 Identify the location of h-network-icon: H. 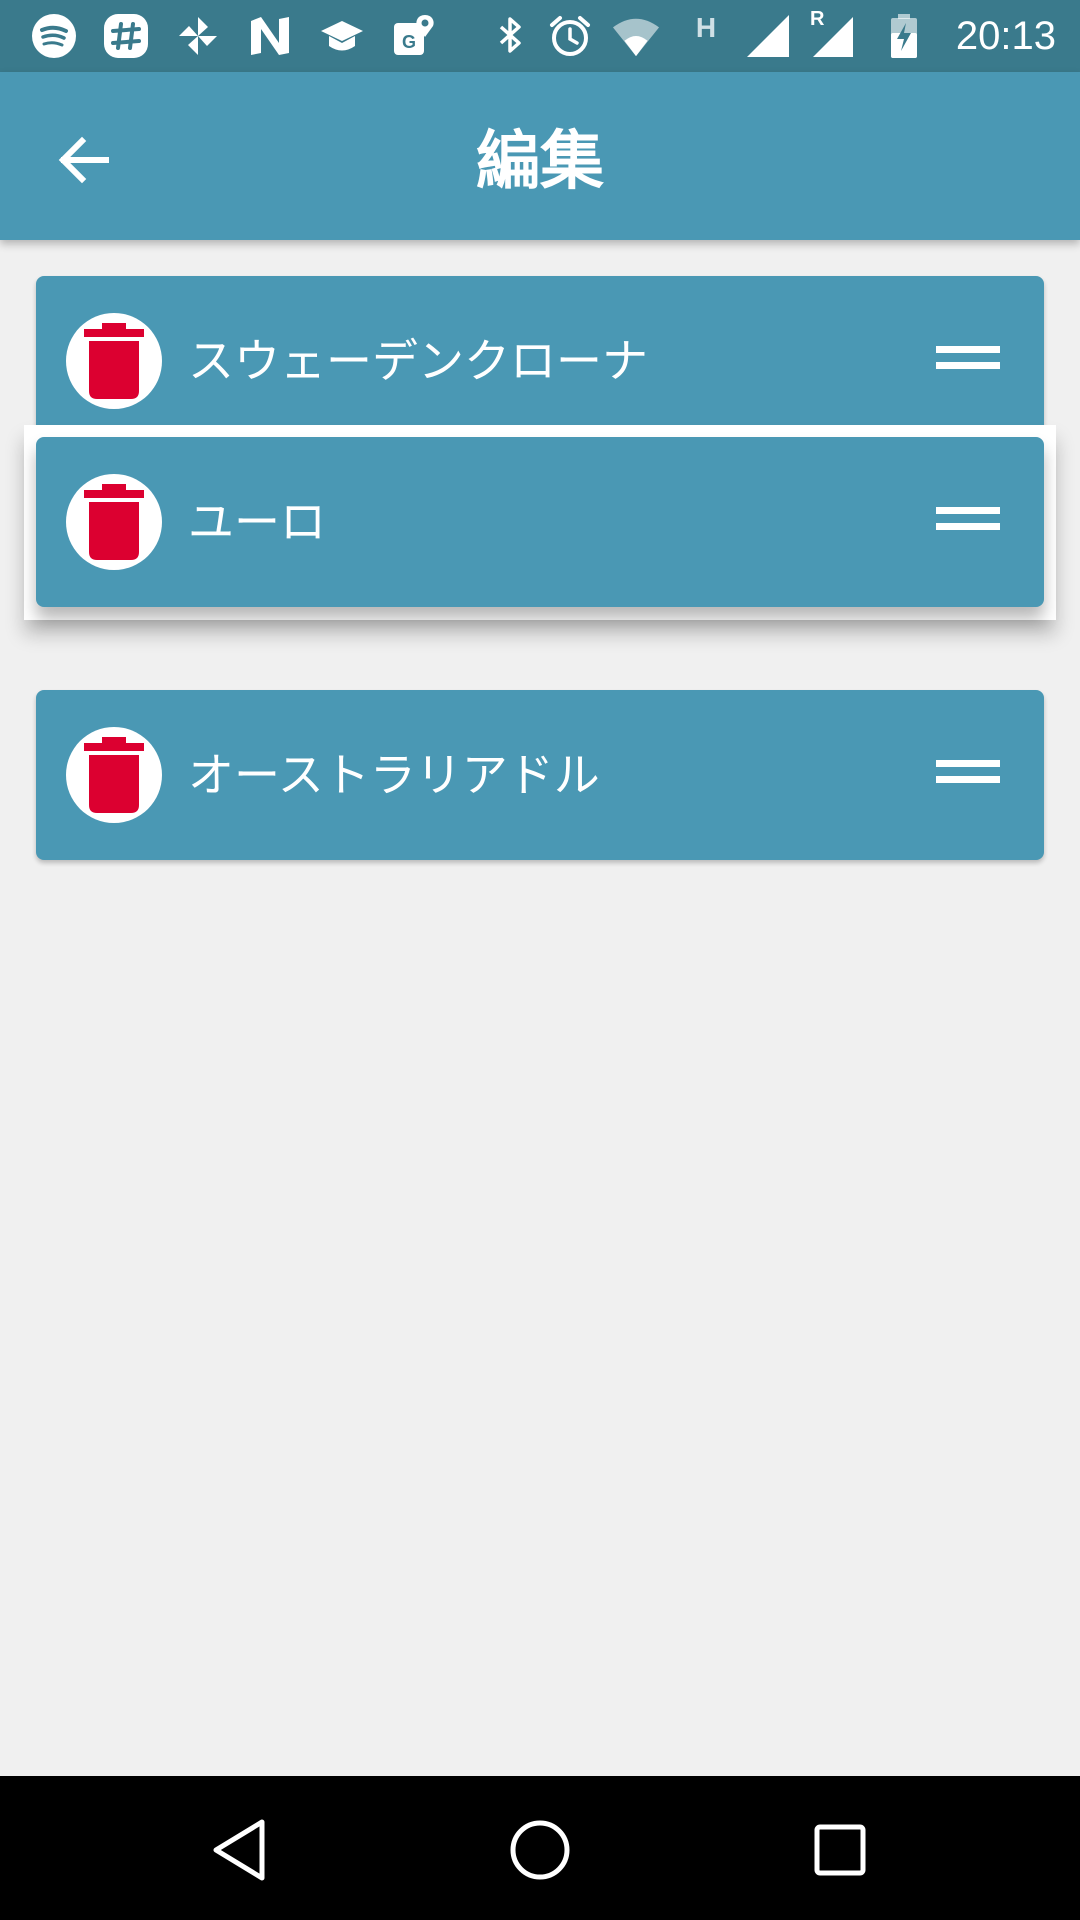
(706, 27).